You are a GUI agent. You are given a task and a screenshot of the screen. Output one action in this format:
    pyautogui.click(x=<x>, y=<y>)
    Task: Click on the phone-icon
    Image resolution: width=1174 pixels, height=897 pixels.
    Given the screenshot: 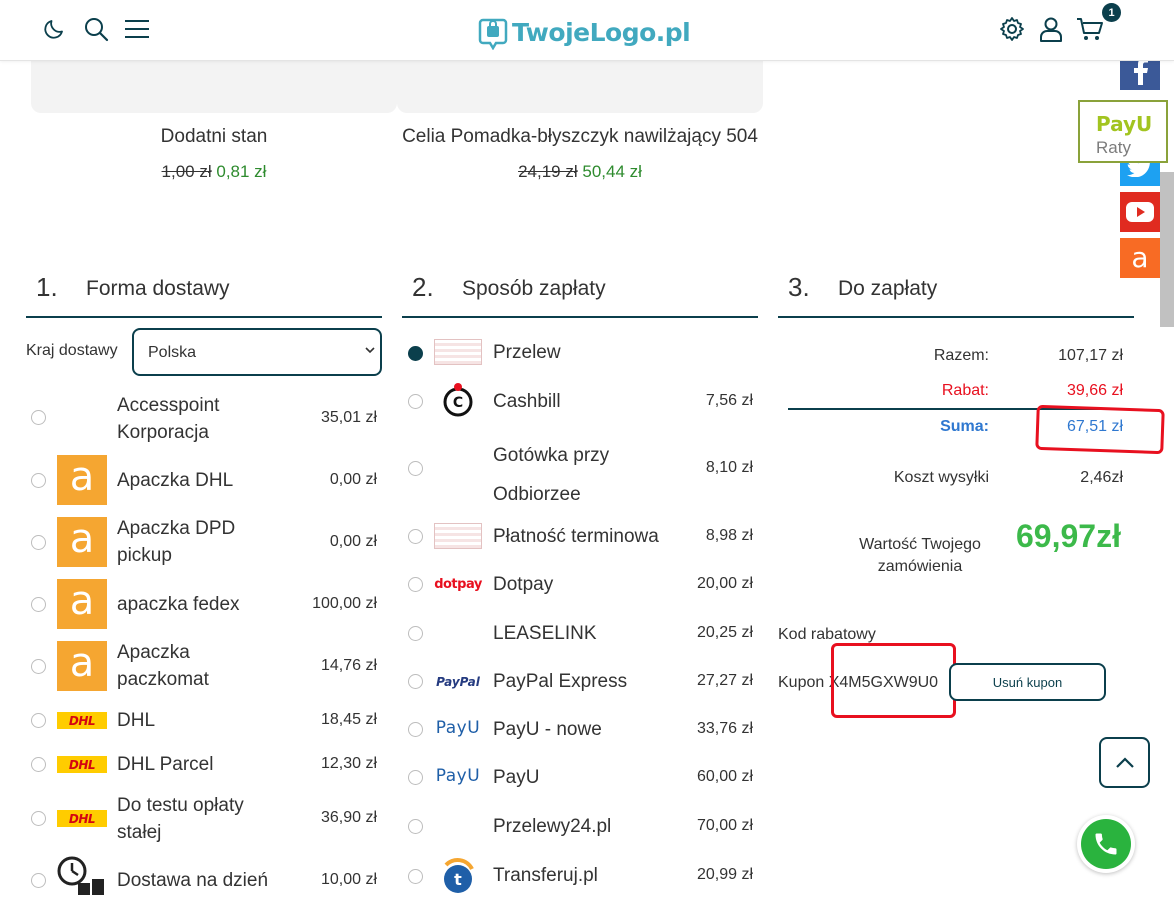 What is the action you would take?
    pyautogui.click(x=1106, y=844)
    